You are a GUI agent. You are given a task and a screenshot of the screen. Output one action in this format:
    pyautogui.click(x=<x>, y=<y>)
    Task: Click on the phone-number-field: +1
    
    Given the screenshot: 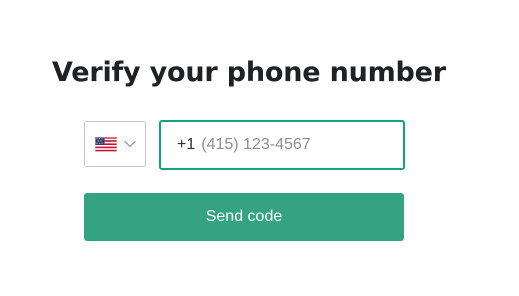 What is the action you would take?
    pyautogui.click(x=282, y=145)
    